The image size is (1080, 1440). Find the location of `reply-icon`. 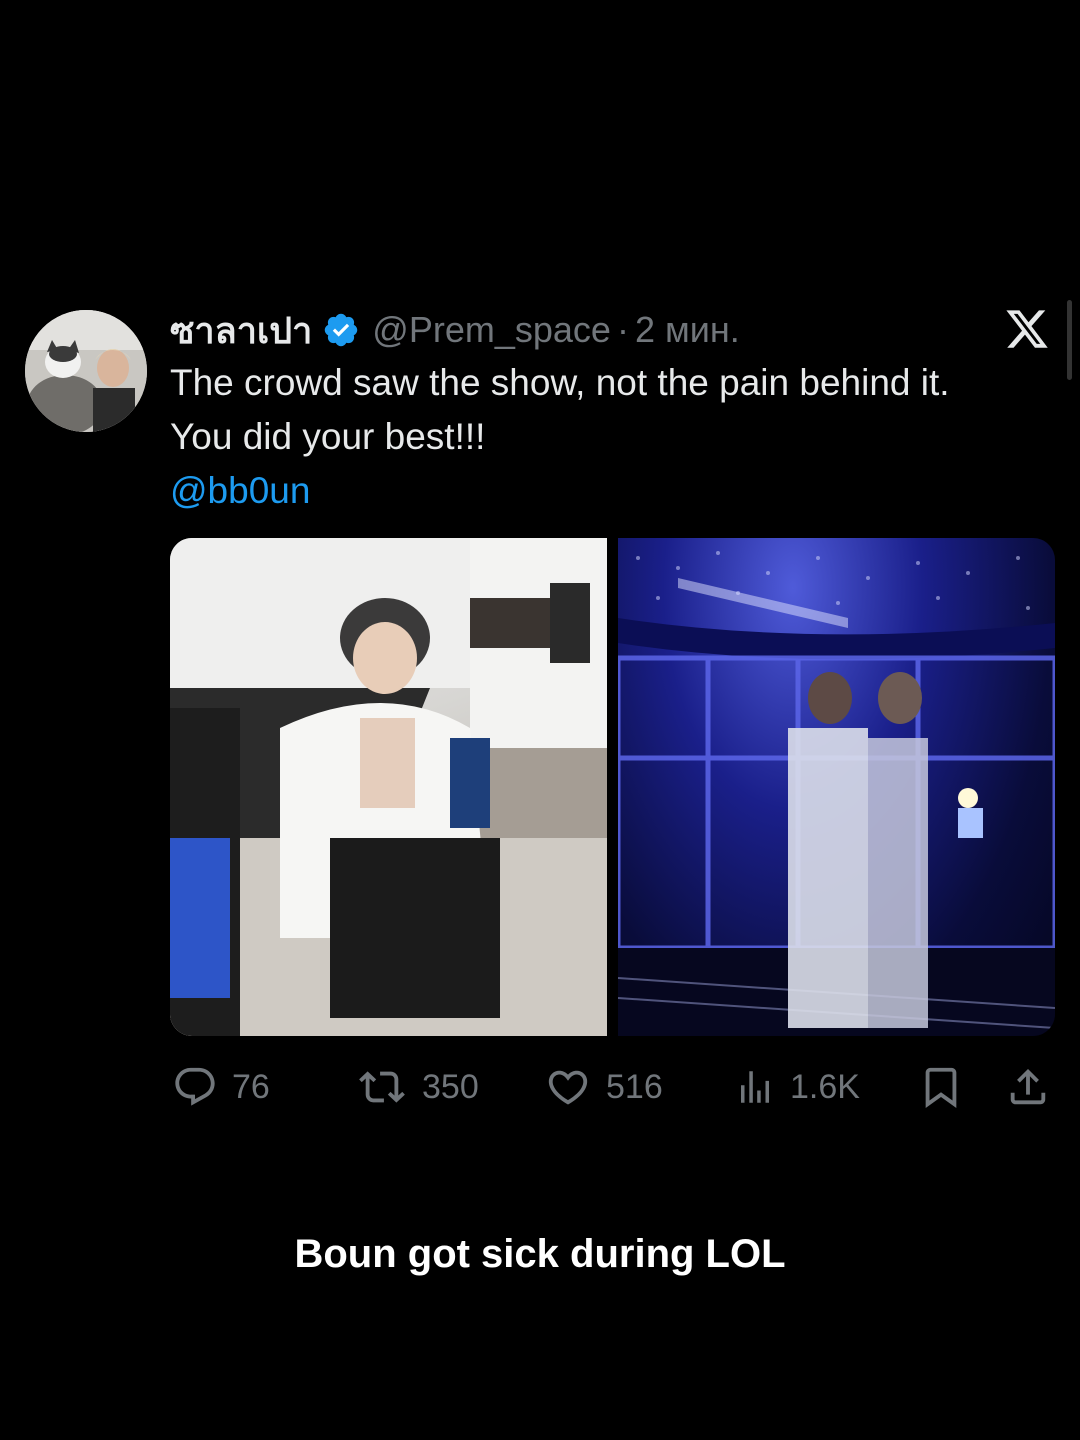

reply-icon is located at coordinates (195, 1086).